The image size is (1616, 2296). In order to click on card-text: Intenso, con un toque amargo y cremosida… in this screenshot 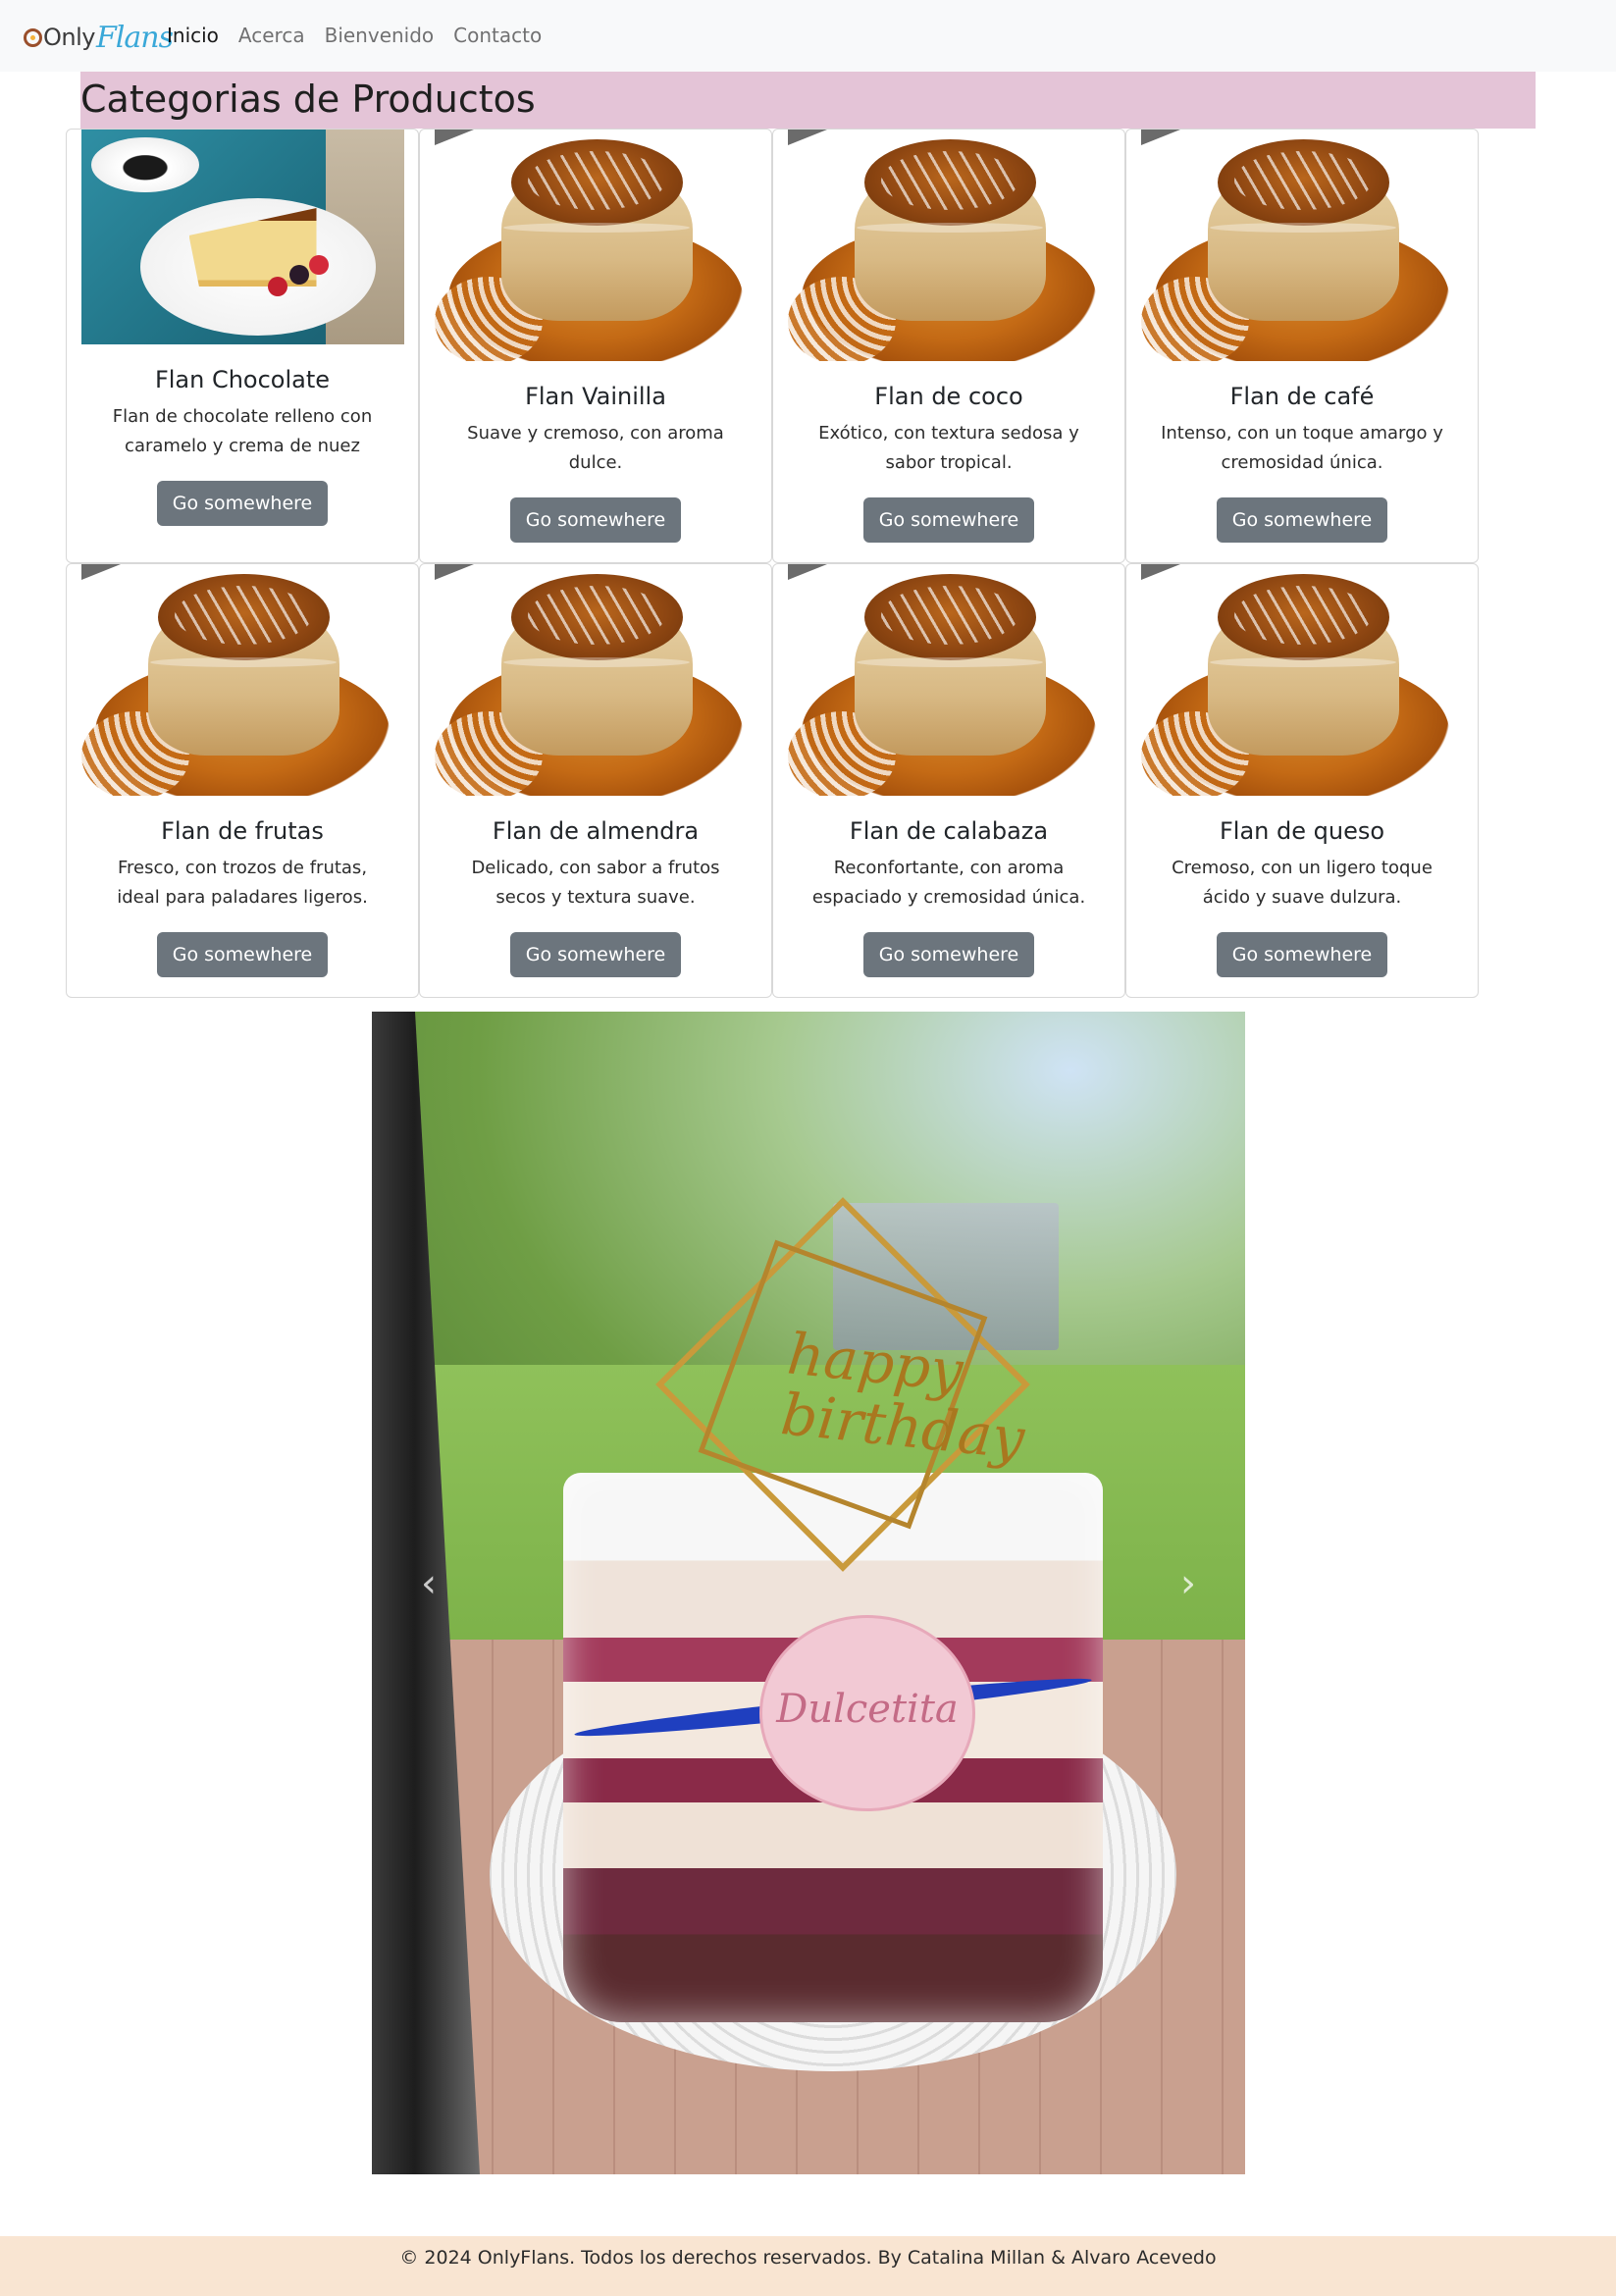, I will do `click(1302, 448)`.